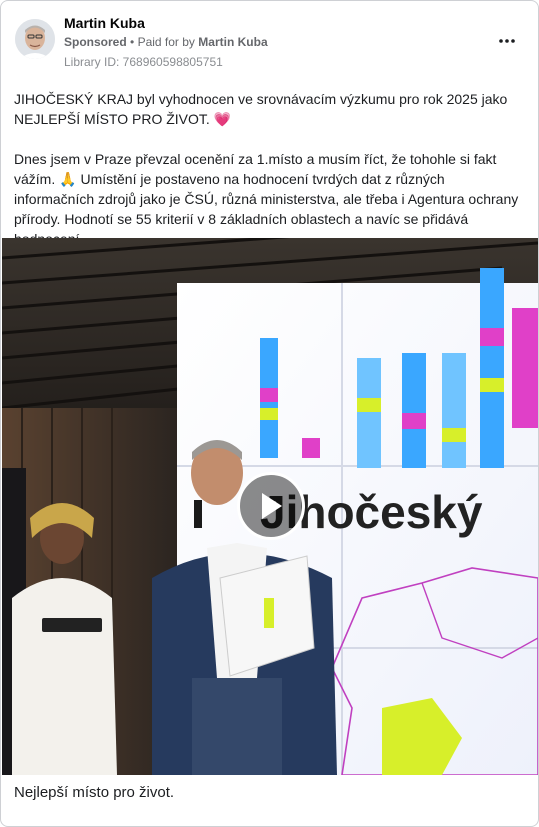  I want to click on more-options-button, so click(507, 41).